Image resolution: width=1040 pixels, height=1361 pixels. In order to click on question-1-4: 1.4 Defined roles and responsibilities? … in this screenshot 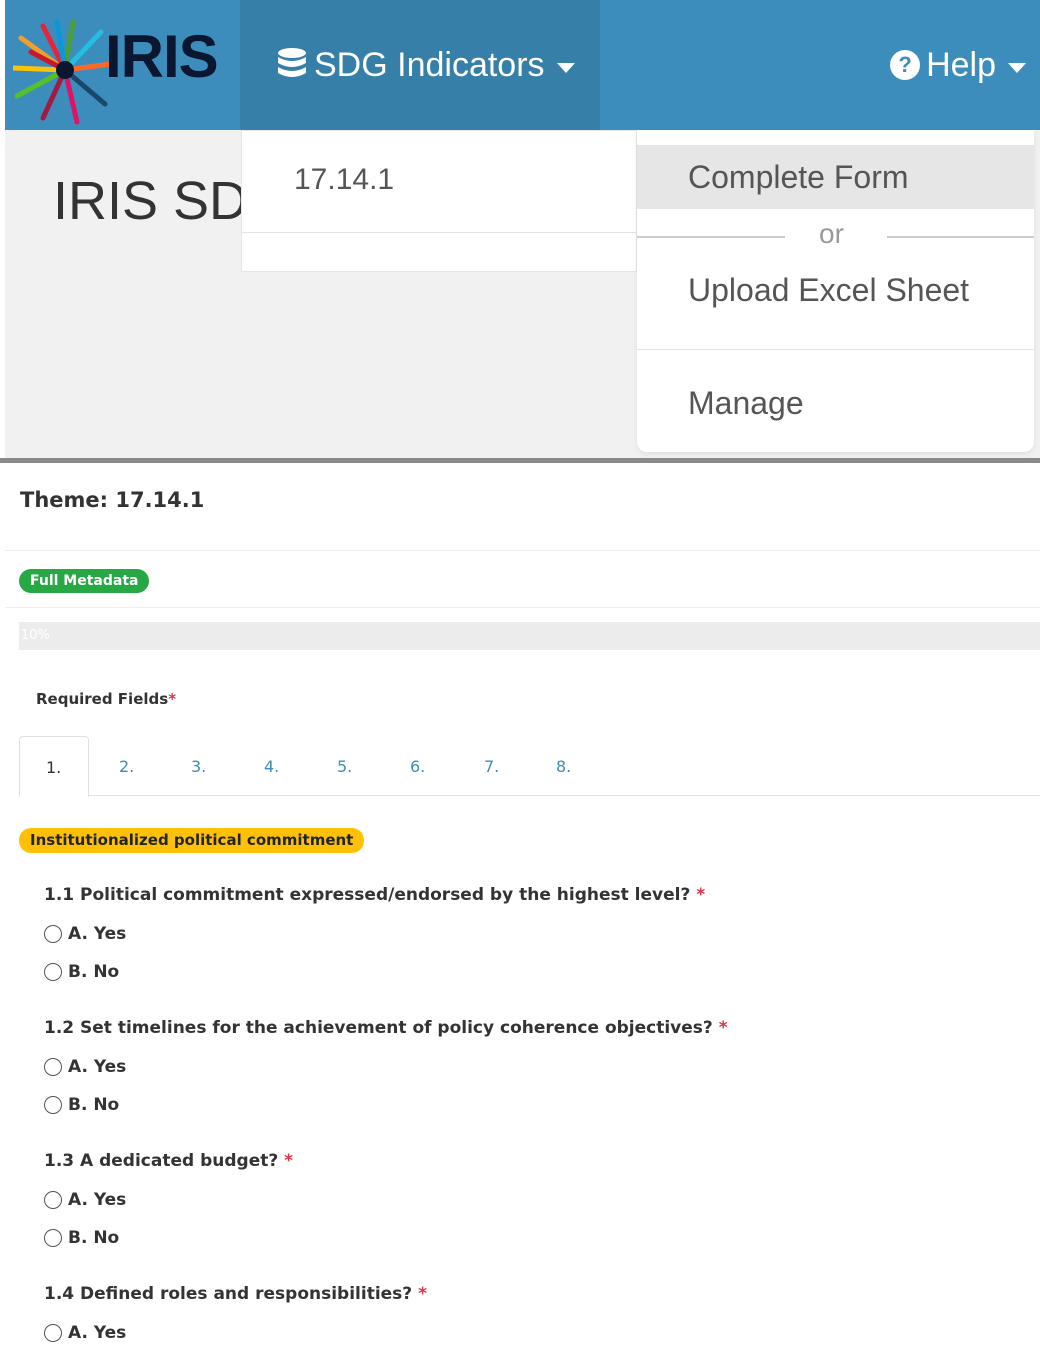, I will do `click(235, 1294)`.